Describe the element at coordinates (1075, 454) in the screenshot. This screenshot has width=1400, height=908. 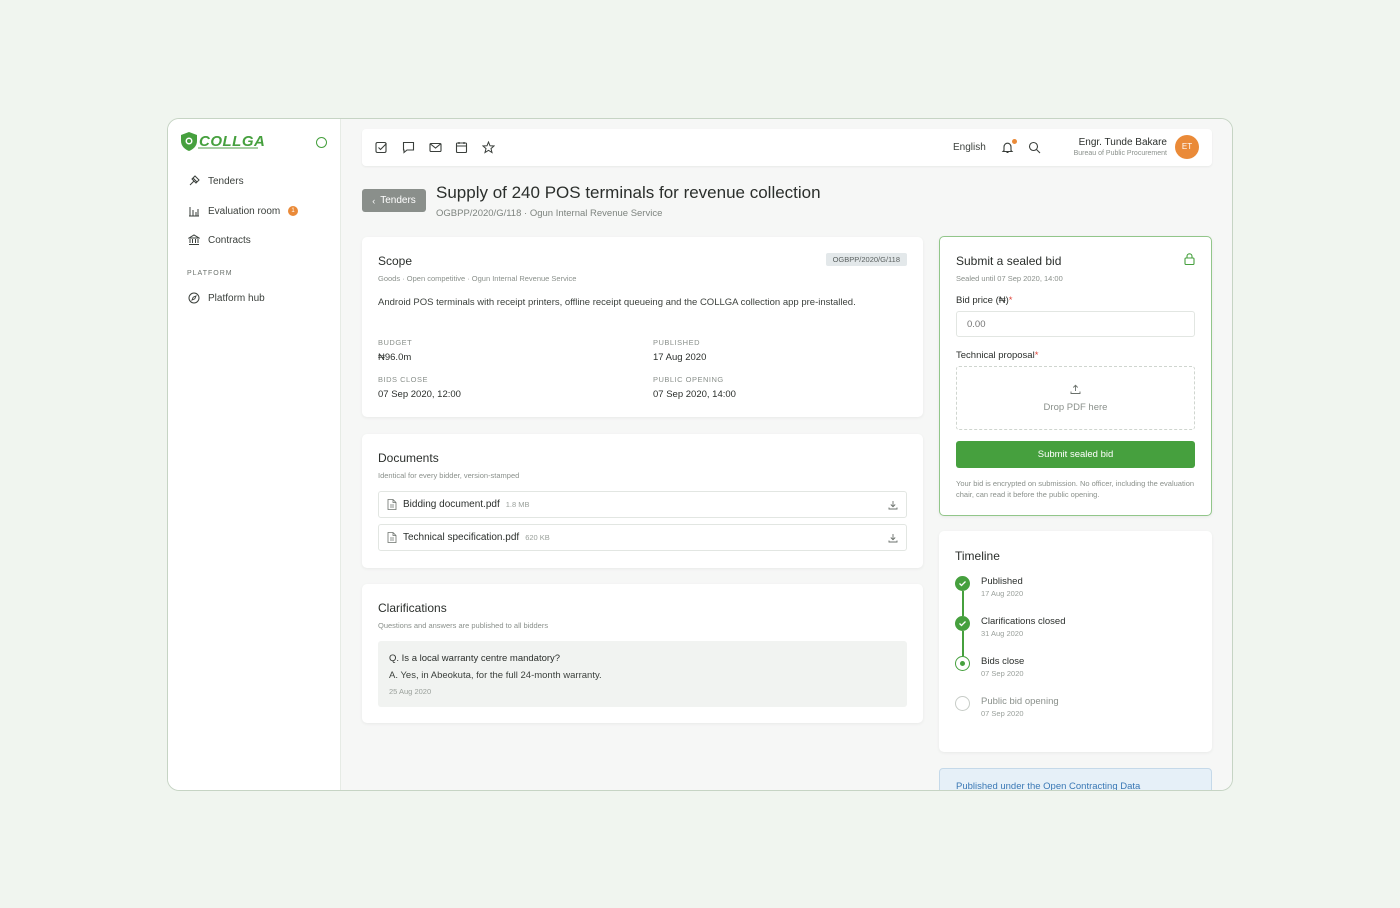
I see `submit-sealed-bid-button: Submit sealed bid` at that location.